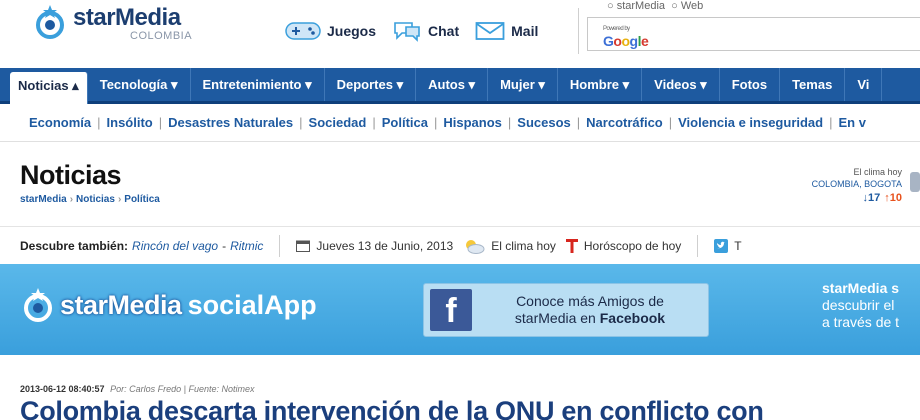 The width and height of the screenshot is (920, 420). I want to click on top-links: Juegos Chat Mail, so click(419, 31).